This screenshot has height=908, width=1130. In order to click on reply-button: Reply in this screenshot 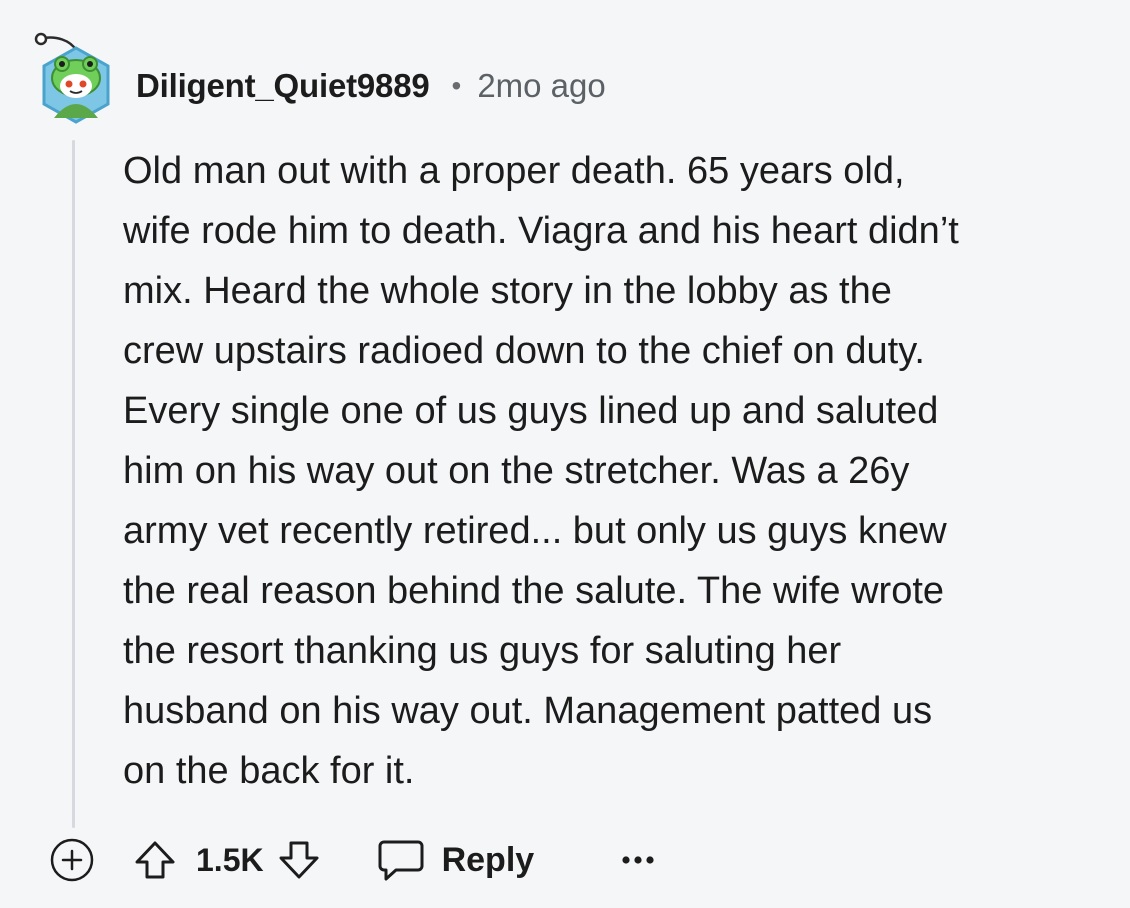, I will do `click(456, 860)`.